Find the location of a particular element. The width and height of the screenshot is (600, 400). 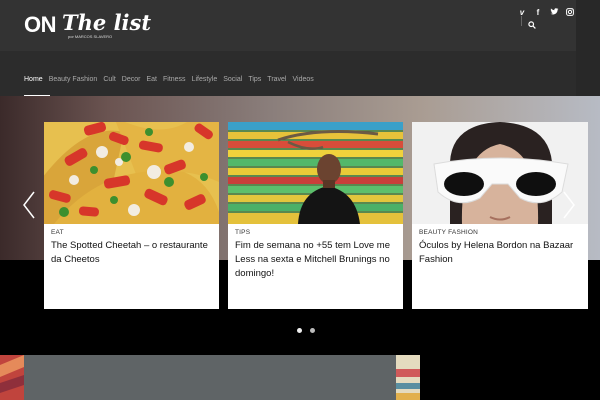

featured-banner is located at coordinates (210, 377).